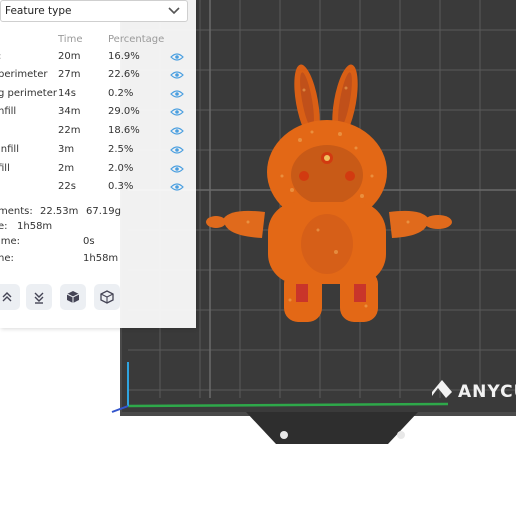 The image size is (516, 516). What do you see at coordinates (66, 149) in the screenshot?
I see `feature-time: 3m` at bounding box center [66, 149].